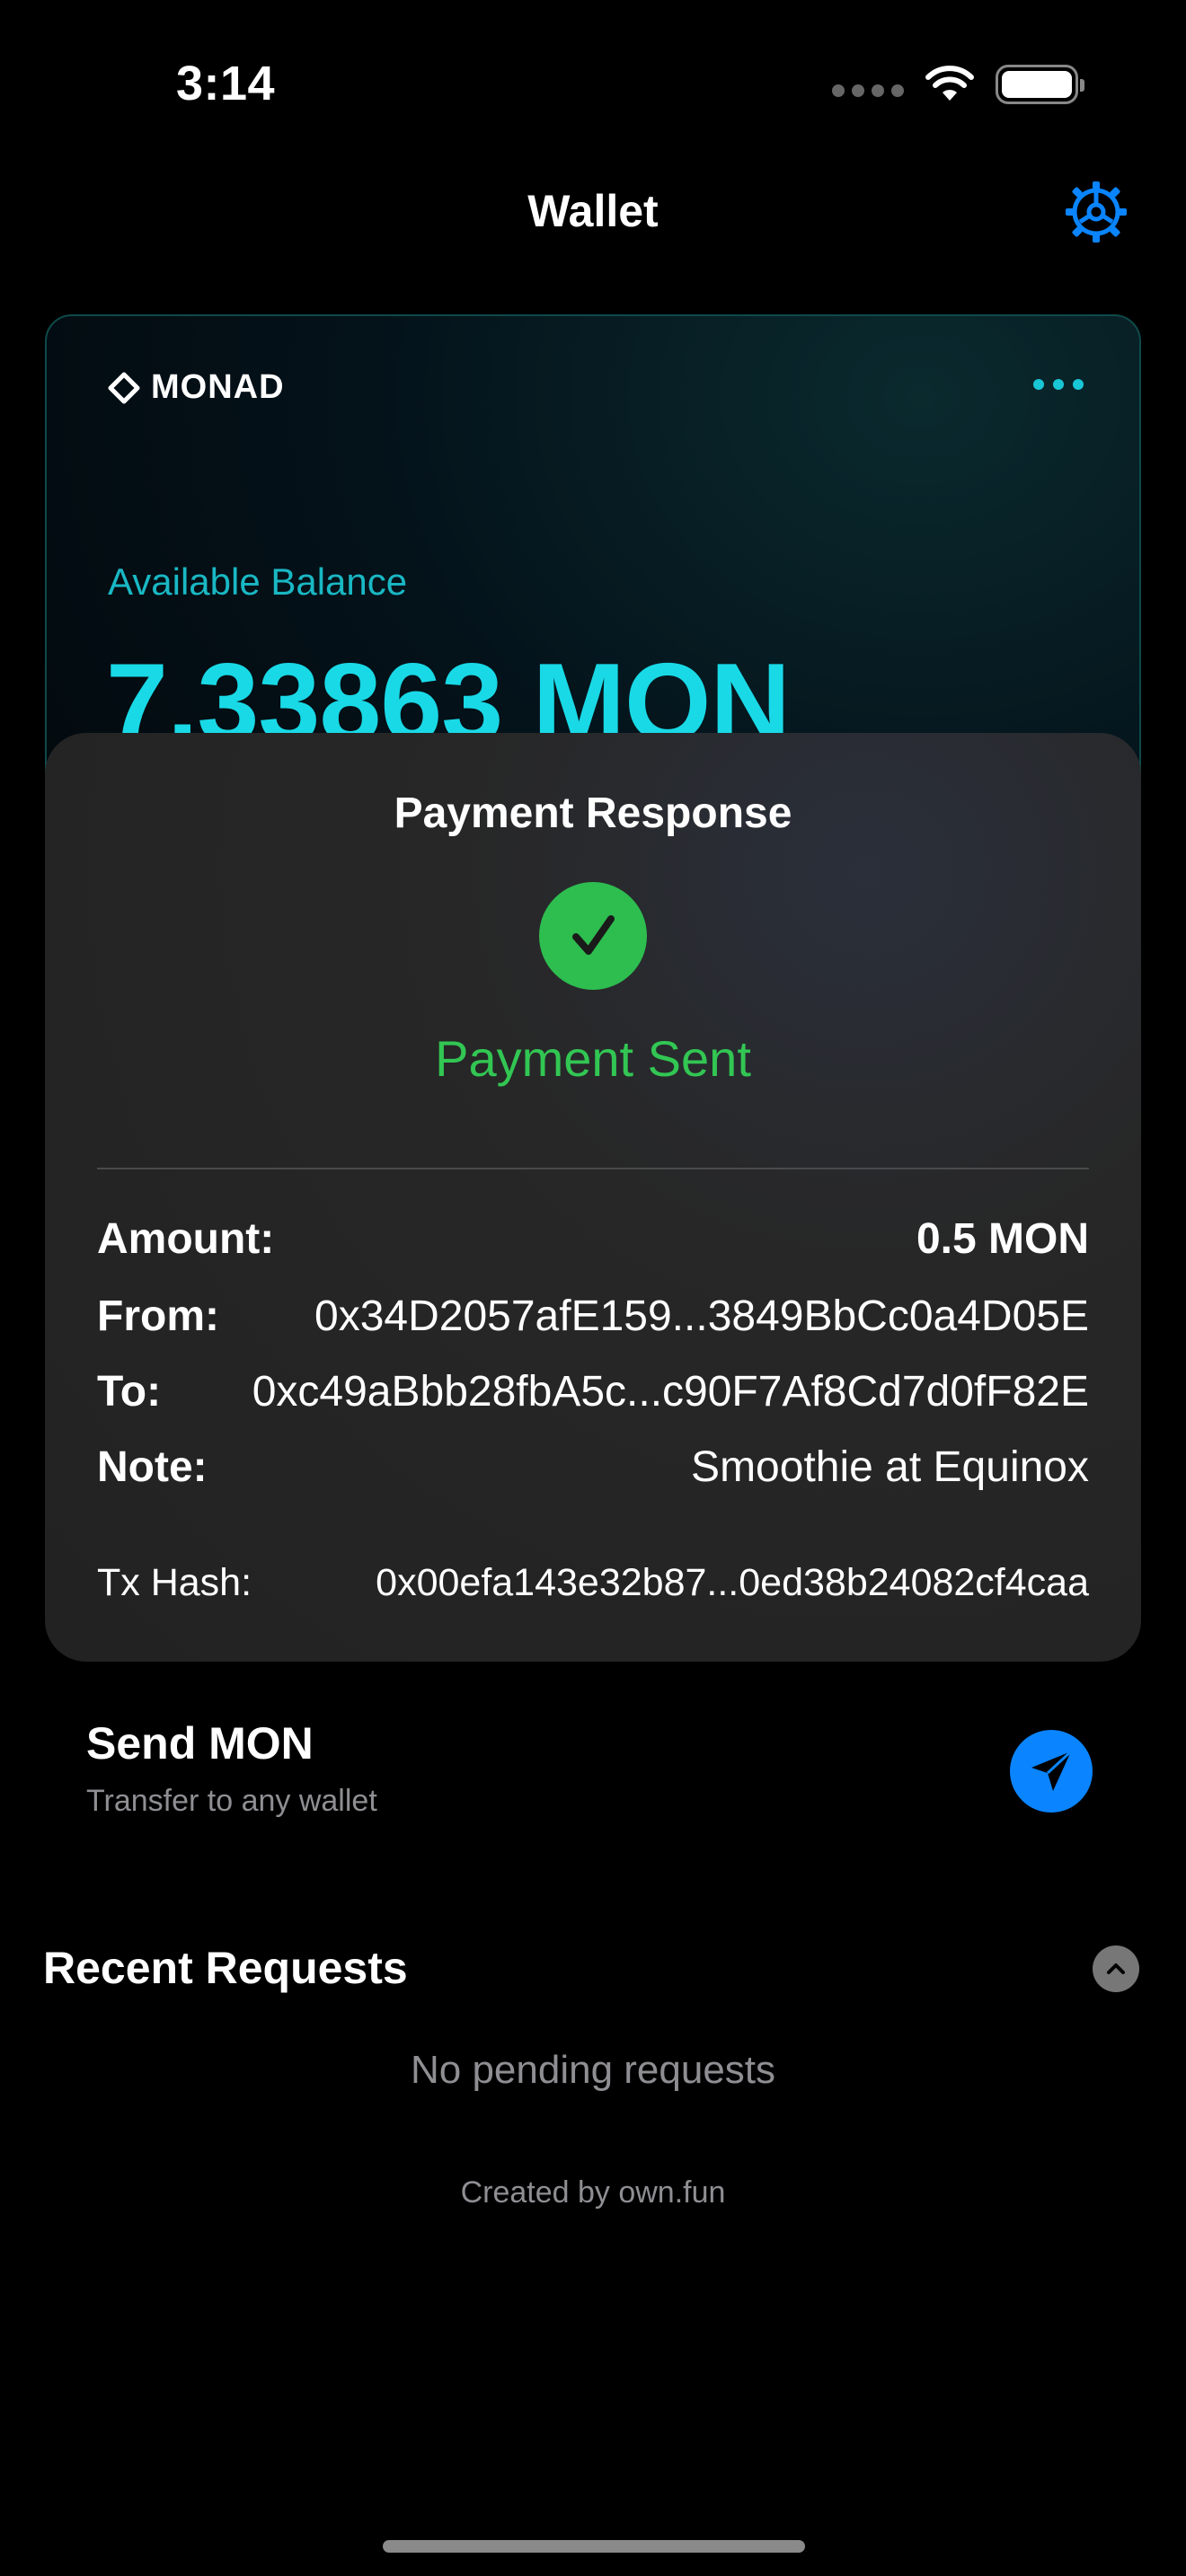 The image size is (1186, 2576). Describe the element at coordinates (868, 90) in the screenshot. I see `cellular-signal-icon` at that location.